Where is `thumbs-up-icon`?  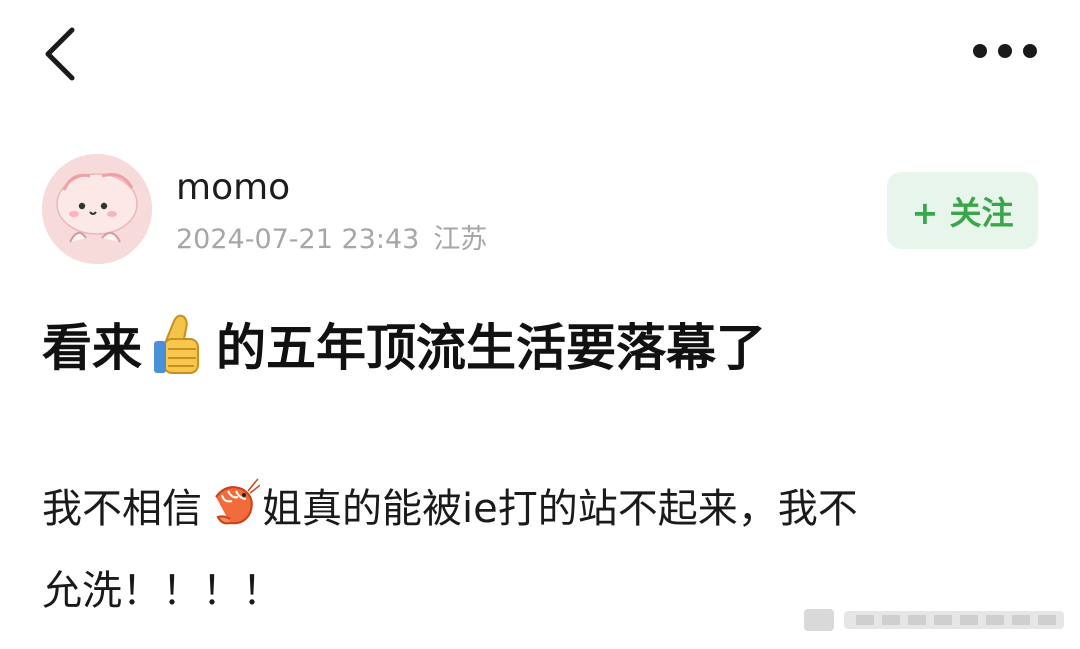 thumbs-up-icon is located at coordinates (176, 344).